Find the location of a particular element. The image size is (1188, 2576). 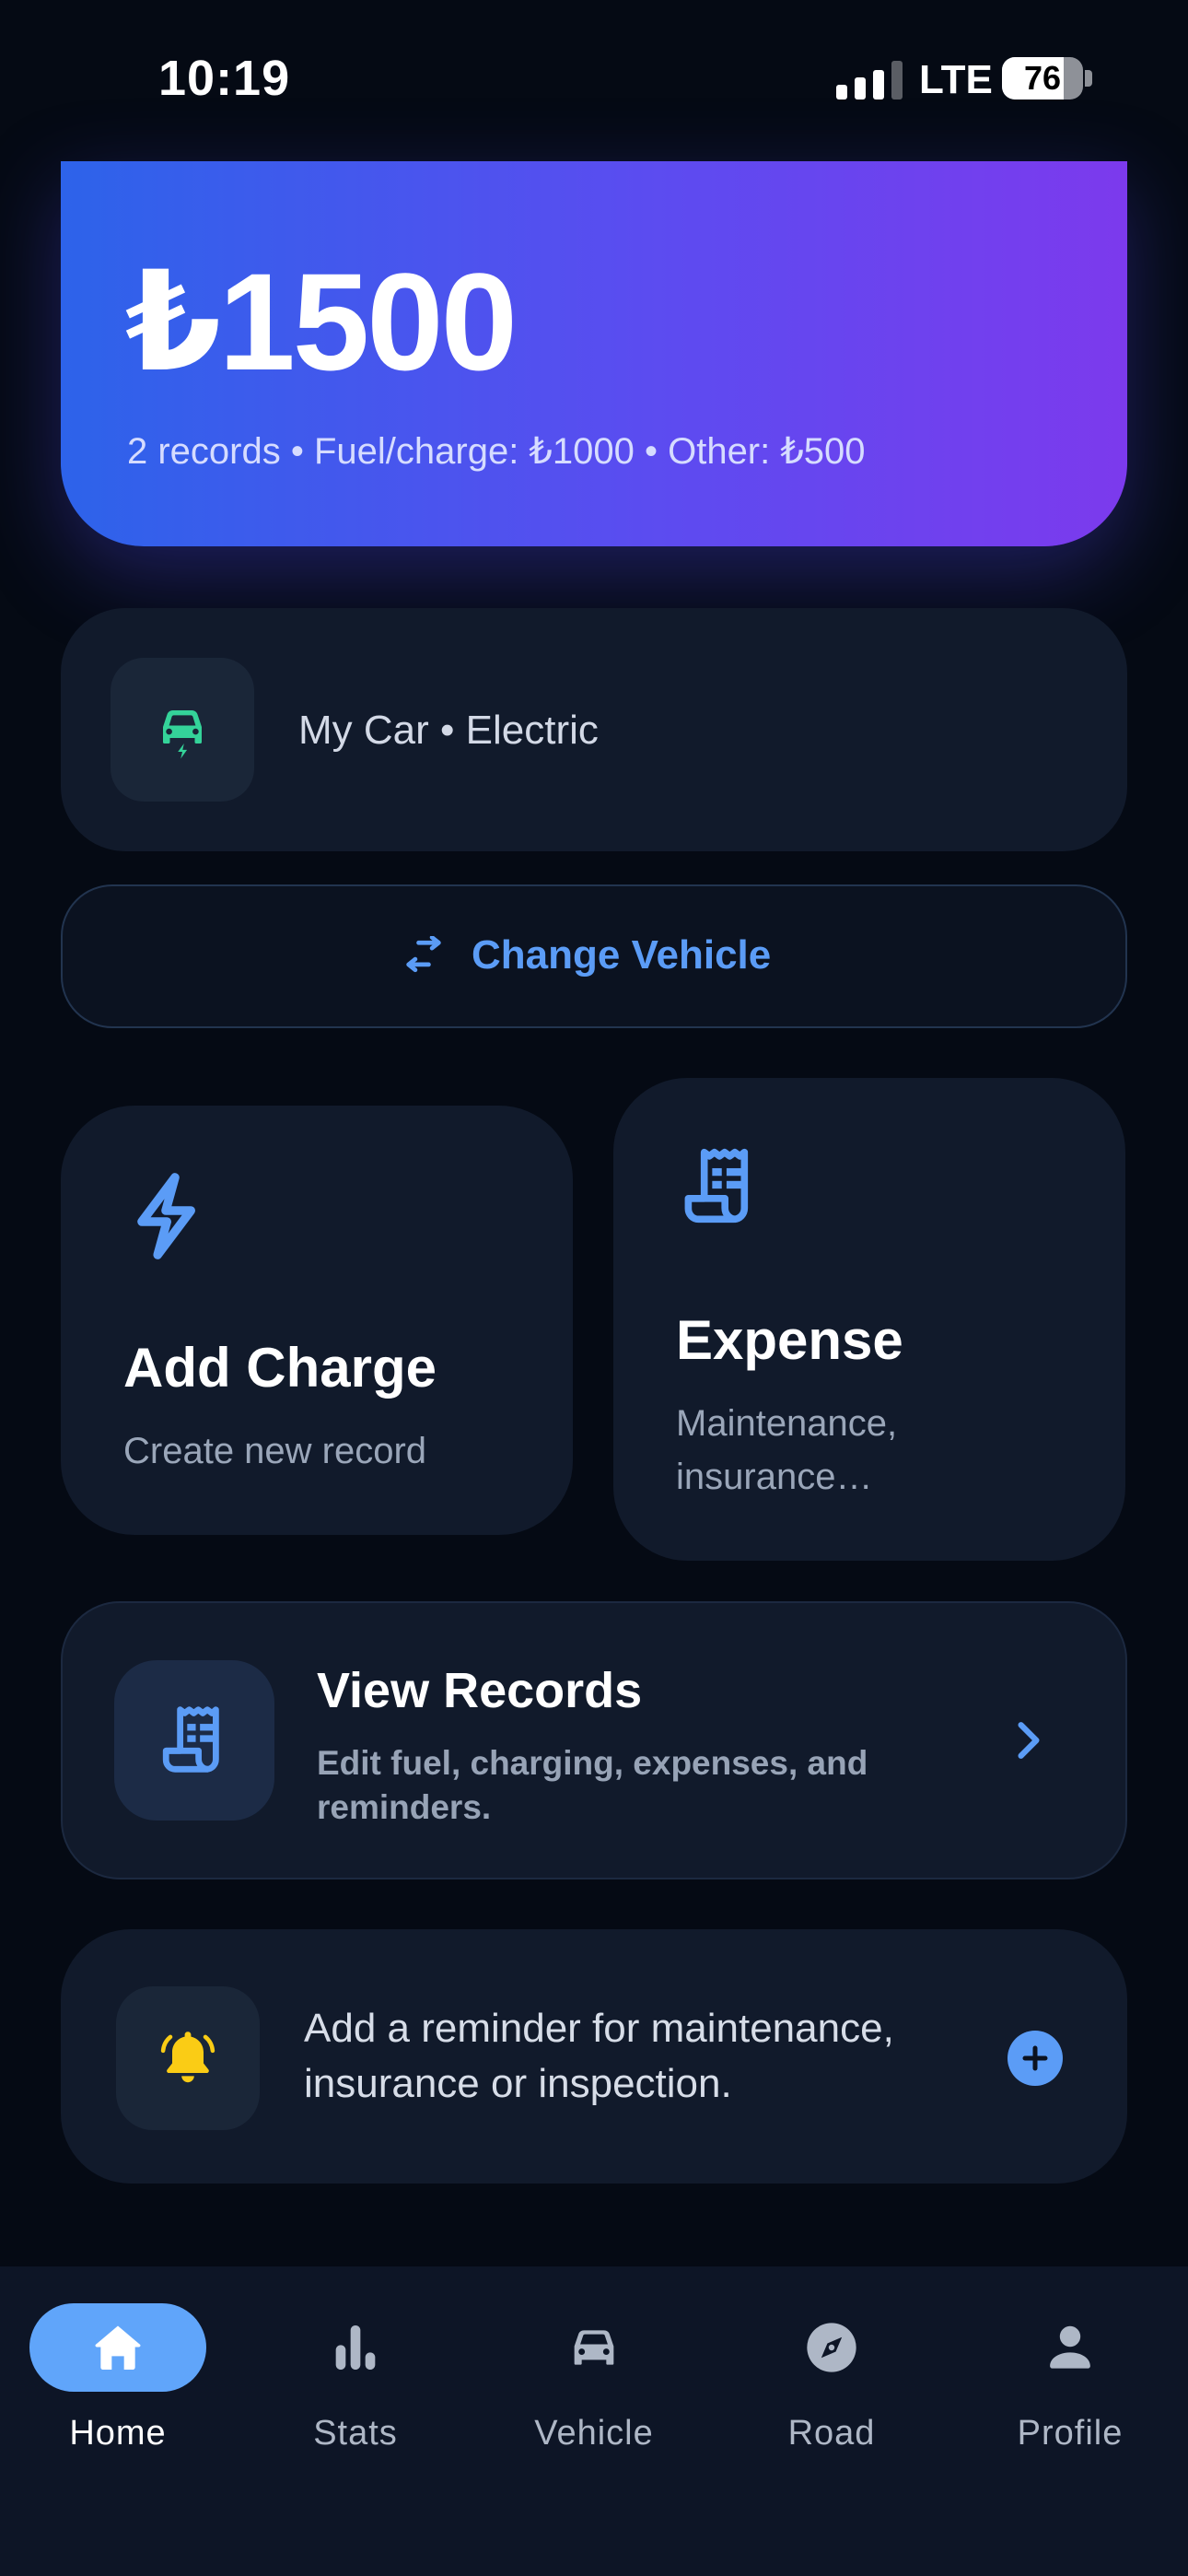

bell-icon-container is located at coordinates (188, 2058).